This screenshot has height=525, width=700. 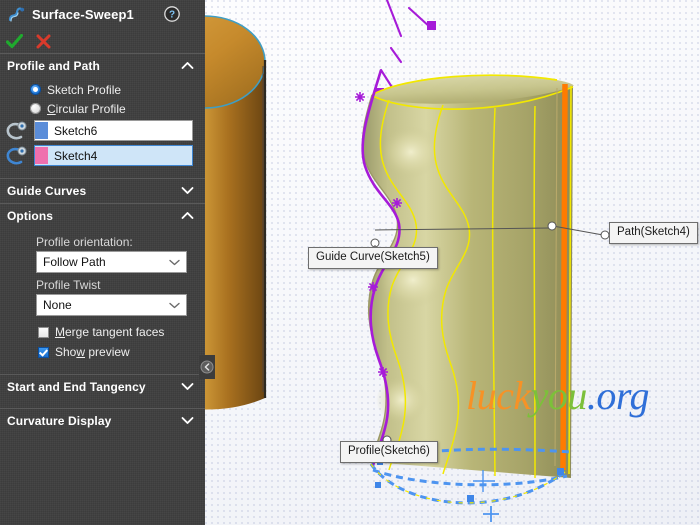 I want to click on checkmark-icon, so click(x=14, y=40).